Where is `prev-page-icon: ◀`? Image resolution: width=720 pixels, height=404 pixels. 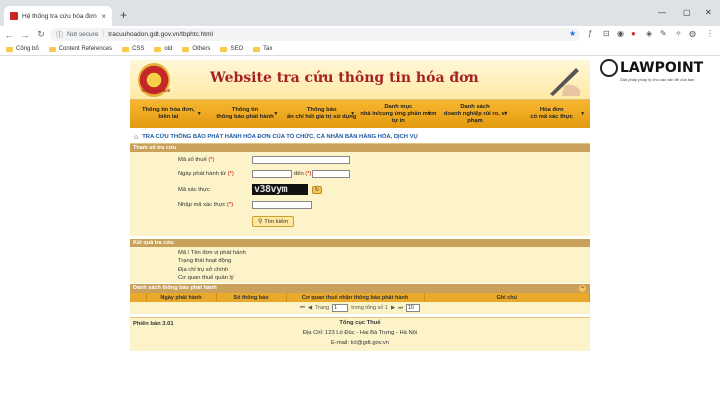 prev-page-icon: ◀ is located at coordinates (310, 308).